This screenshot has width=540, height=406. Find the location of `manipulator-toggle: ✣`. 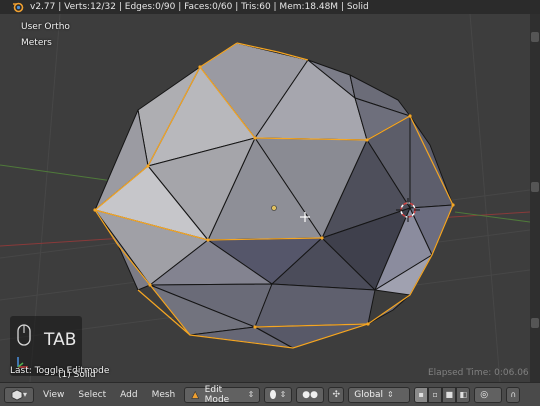

manipulator-toggle: ✣ is located at coordinates (336, 394).